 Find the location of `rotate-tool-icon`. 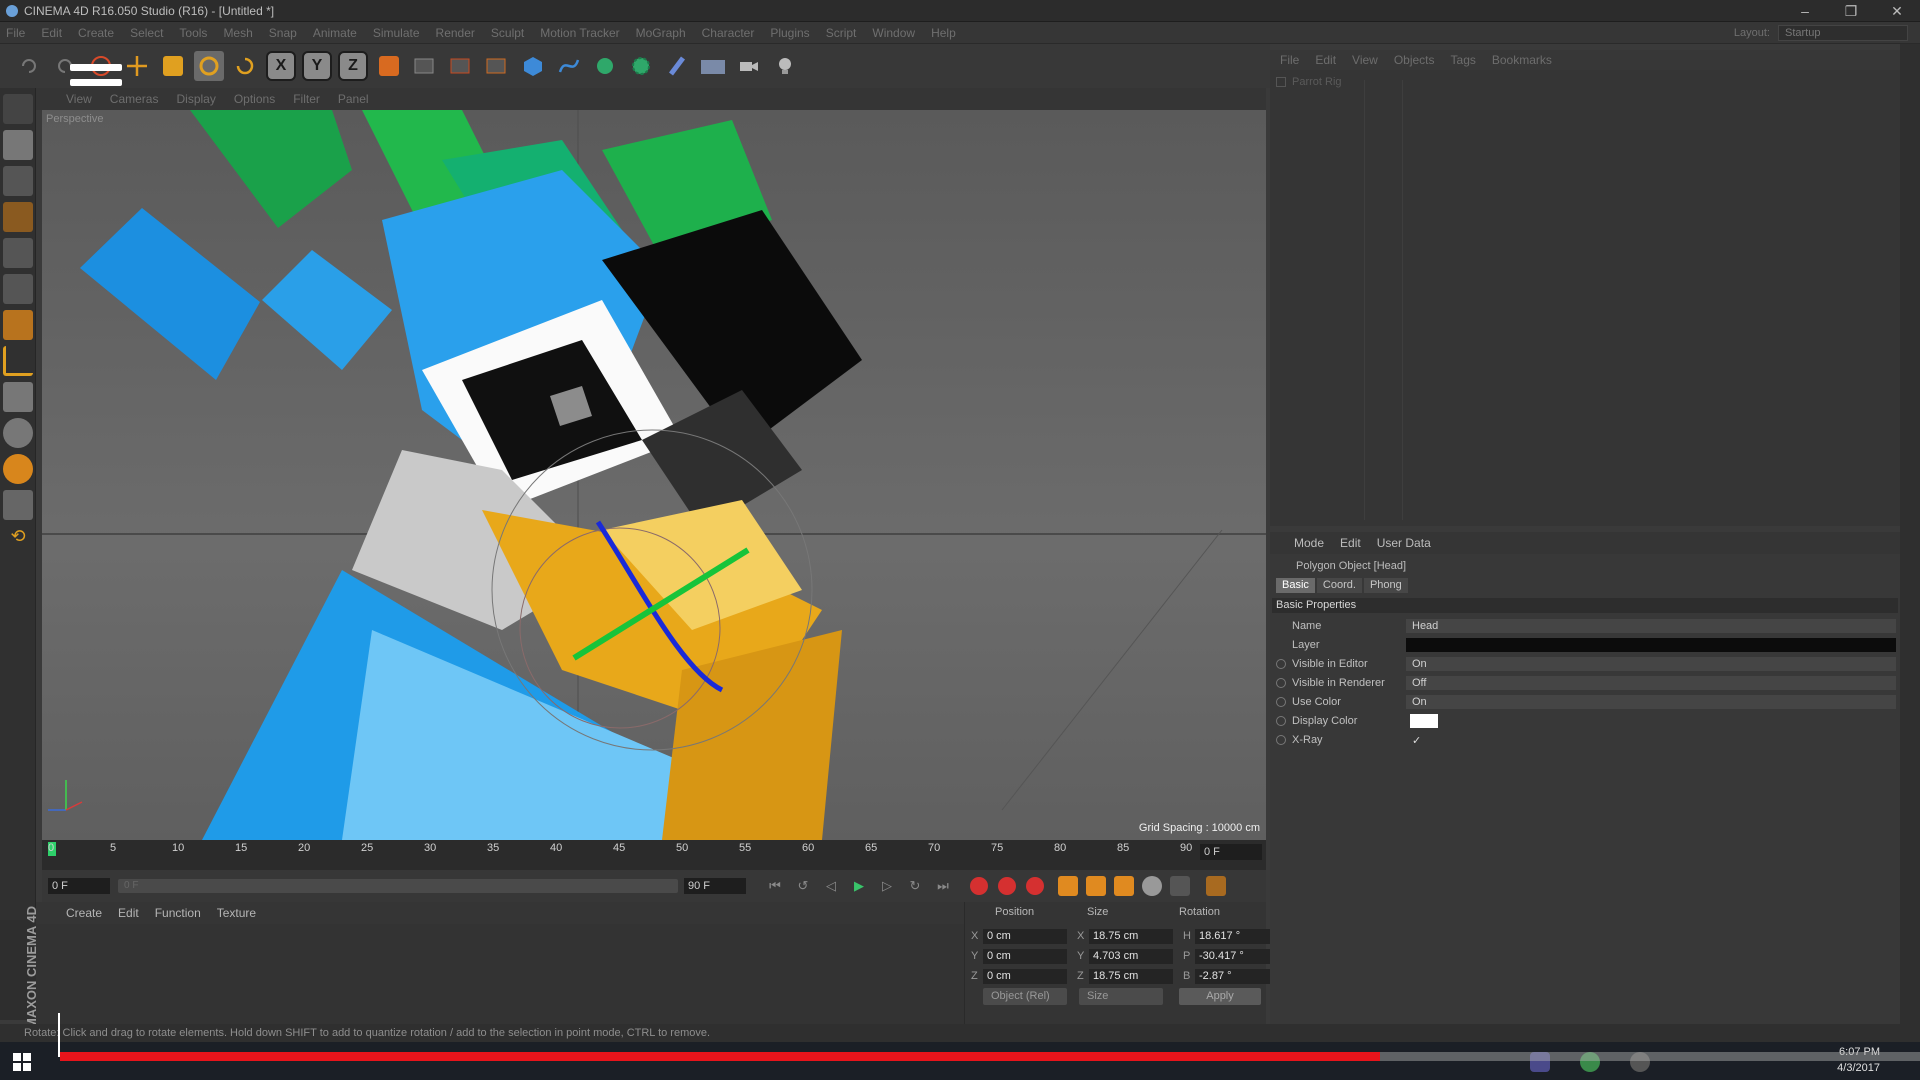

rotate-tool-icon is located at coordinates (209, 66).